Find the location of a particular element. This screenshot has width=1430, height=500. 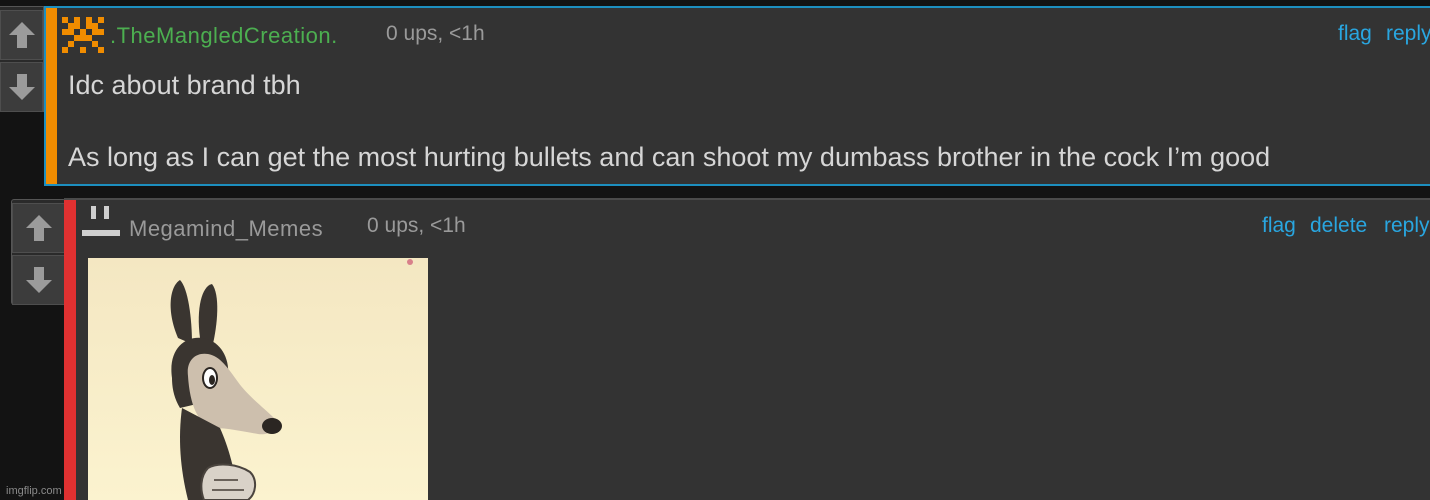

comment-username: Megamind_Memes is located at coordinates (226, 229).